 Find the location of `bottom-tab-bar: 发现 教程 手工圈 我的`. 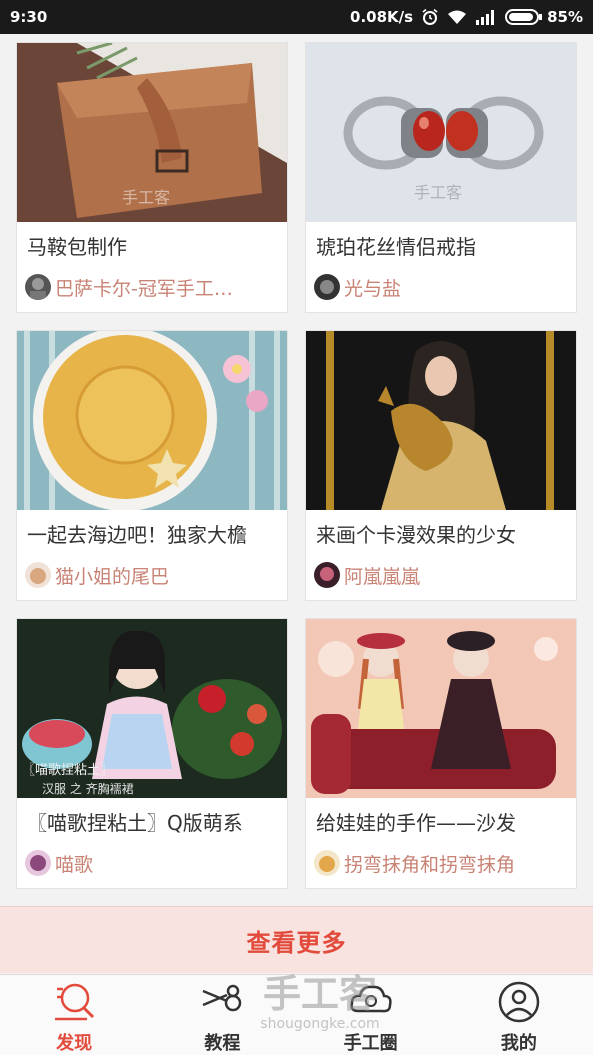

bottom-tab-bar: 发现 教程 手工圈 我的 is located at coordinates (296, 1014).